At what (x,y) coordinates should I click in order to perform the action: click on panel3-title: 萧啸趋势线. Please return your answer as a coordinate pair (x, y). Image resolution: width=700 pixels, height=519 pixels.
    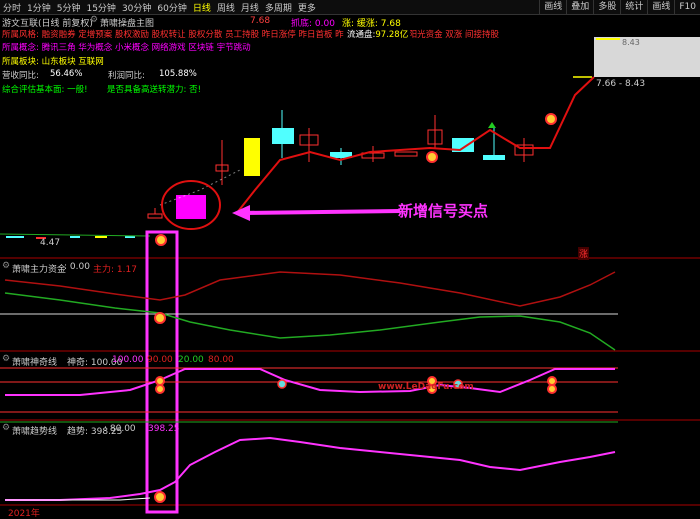
    Looking at the image, I should click on (35, 432).